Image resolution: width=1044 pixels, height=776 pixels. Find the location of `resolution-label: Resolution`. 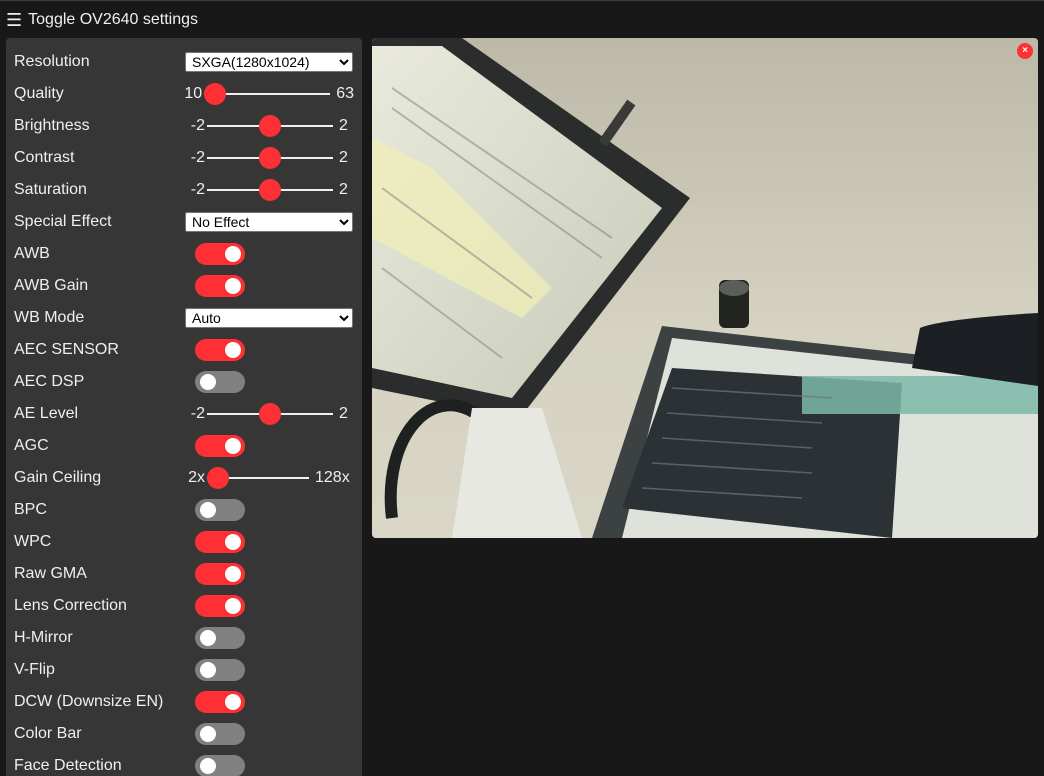

resolution-label: Resolution is located at coordinates (52, 61).